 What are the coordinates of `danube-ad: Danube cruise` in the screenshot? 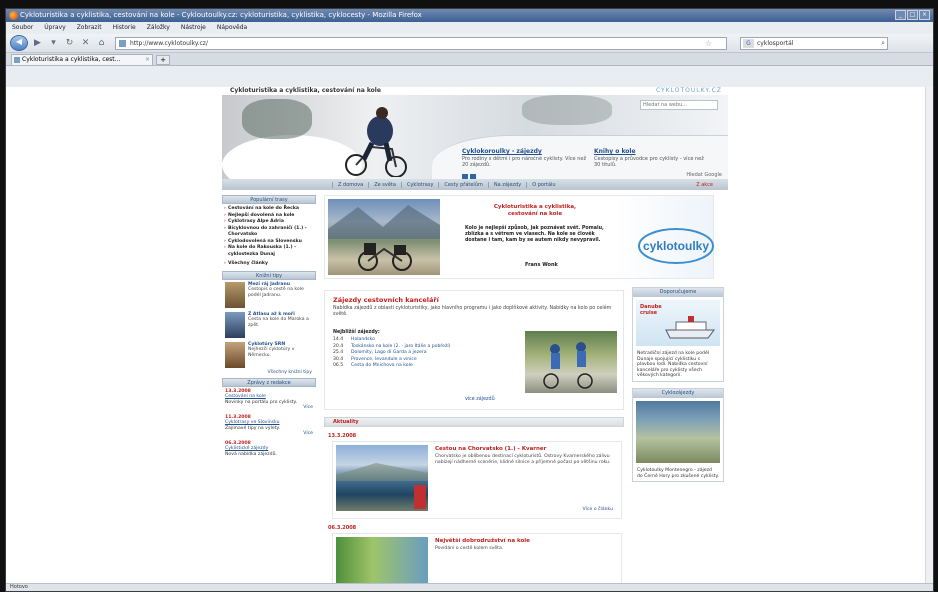 It's located at (678, 323).